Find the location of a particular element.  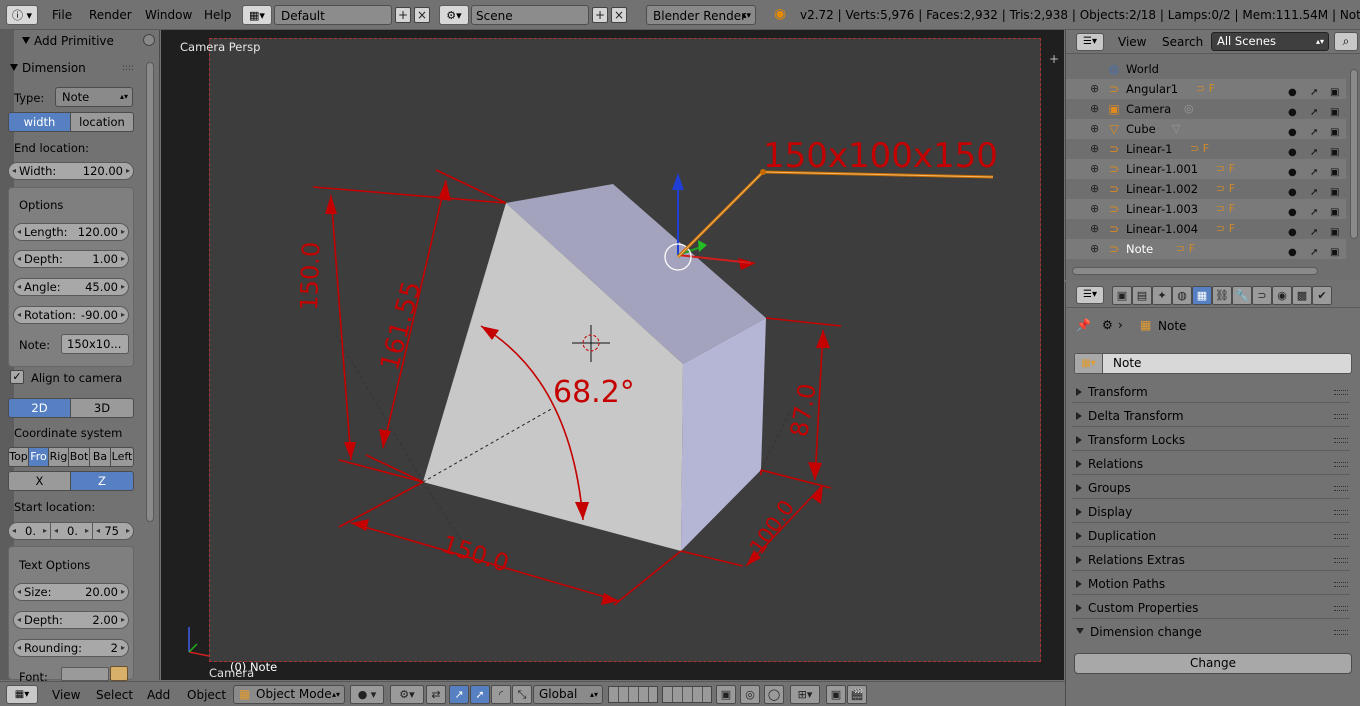

view-right-toggle: Rig is located at coordinates (58, 457).